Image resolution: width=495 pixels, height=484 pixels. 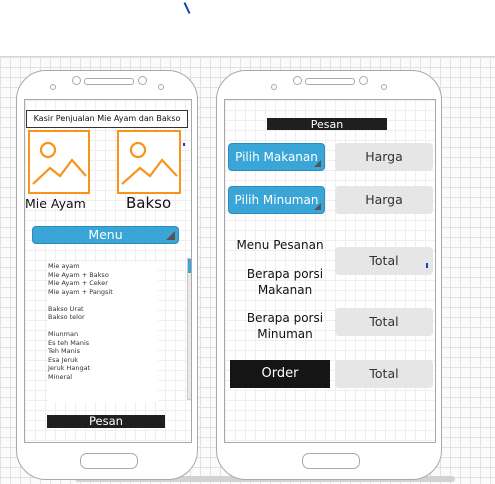 I want to click on list-item: Mineral, so click(x=103, y=377).